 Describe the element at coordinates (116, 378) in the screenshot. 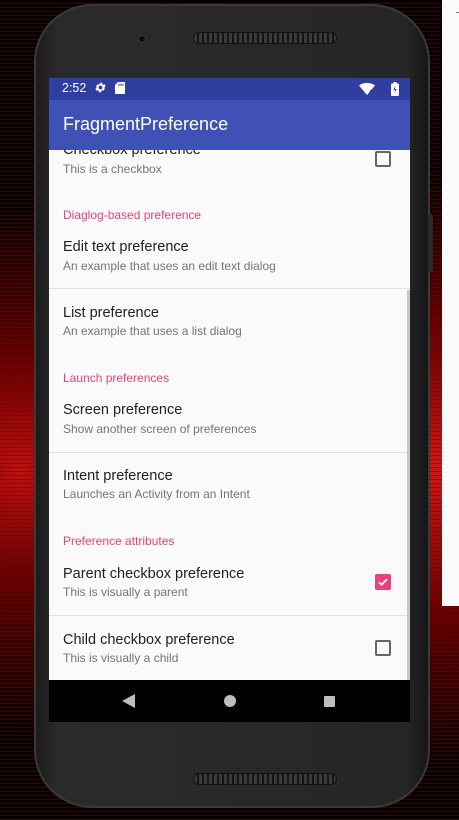

I see `category-launch-header: Launch preferences` at that location.